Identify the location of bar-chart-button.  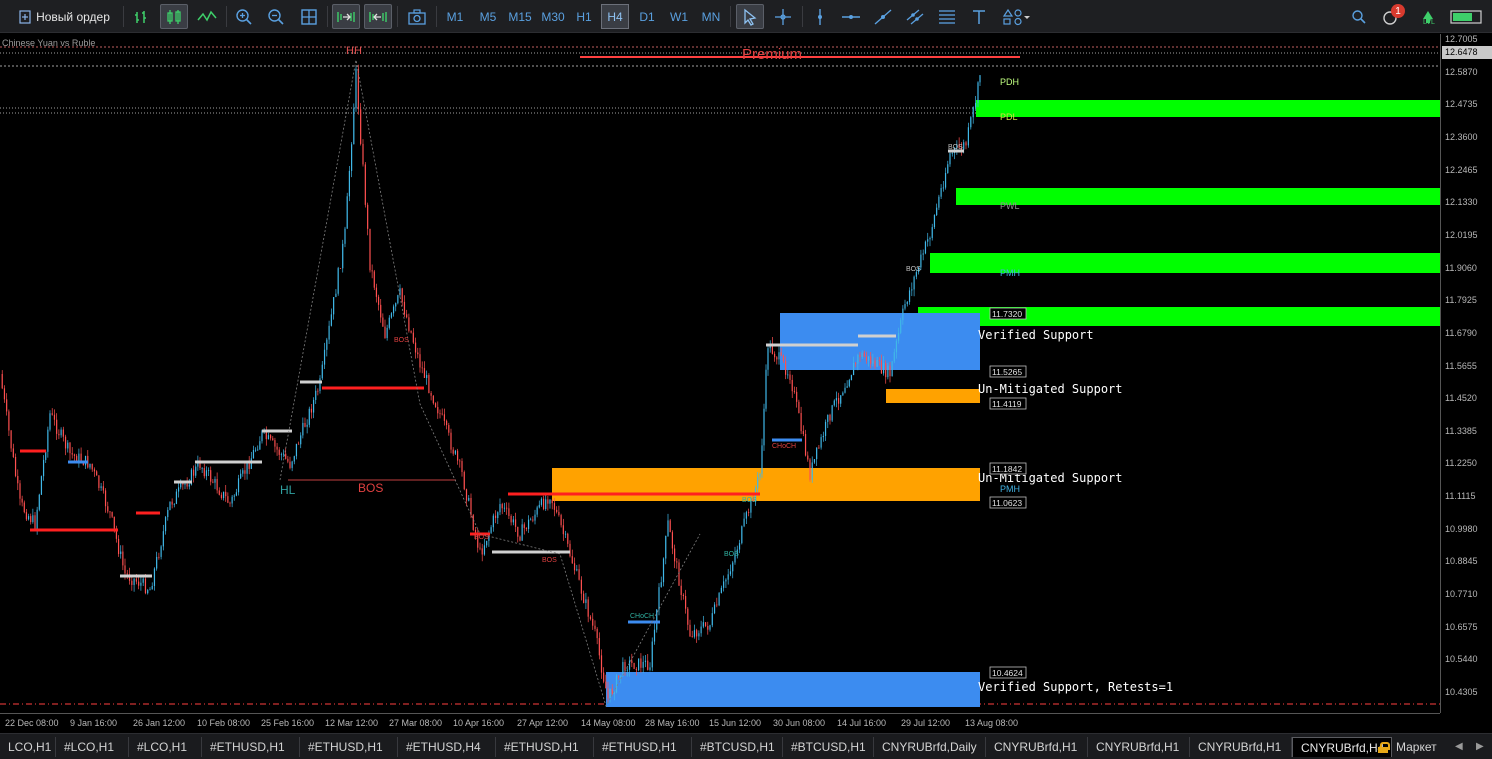
(142, 16).